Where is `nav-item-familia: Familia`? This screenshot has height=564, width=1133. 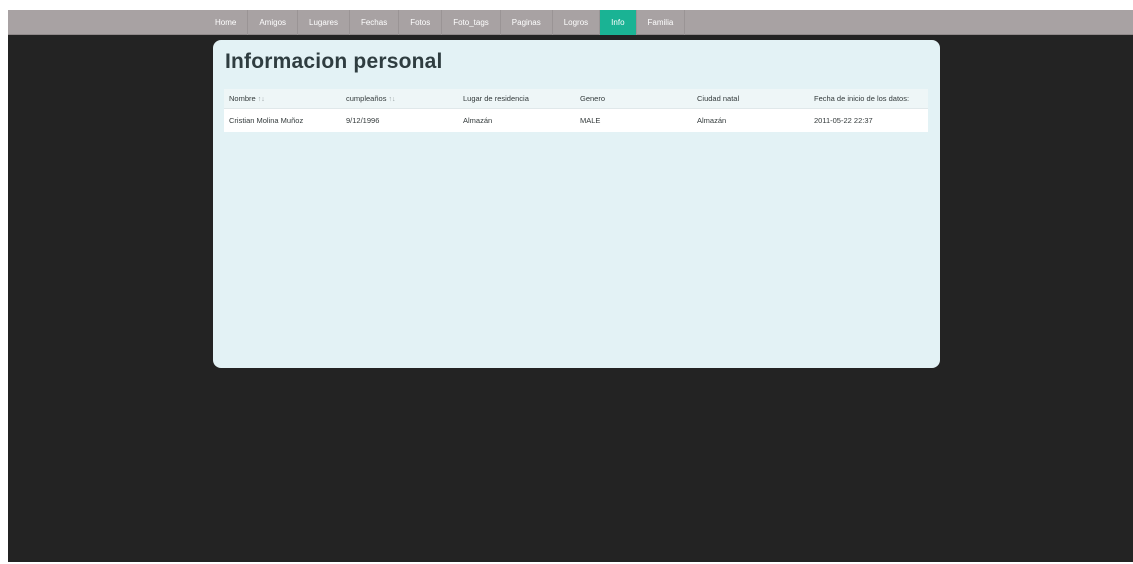
nav-item-familia: Familia is located at coordinates (661, 22).